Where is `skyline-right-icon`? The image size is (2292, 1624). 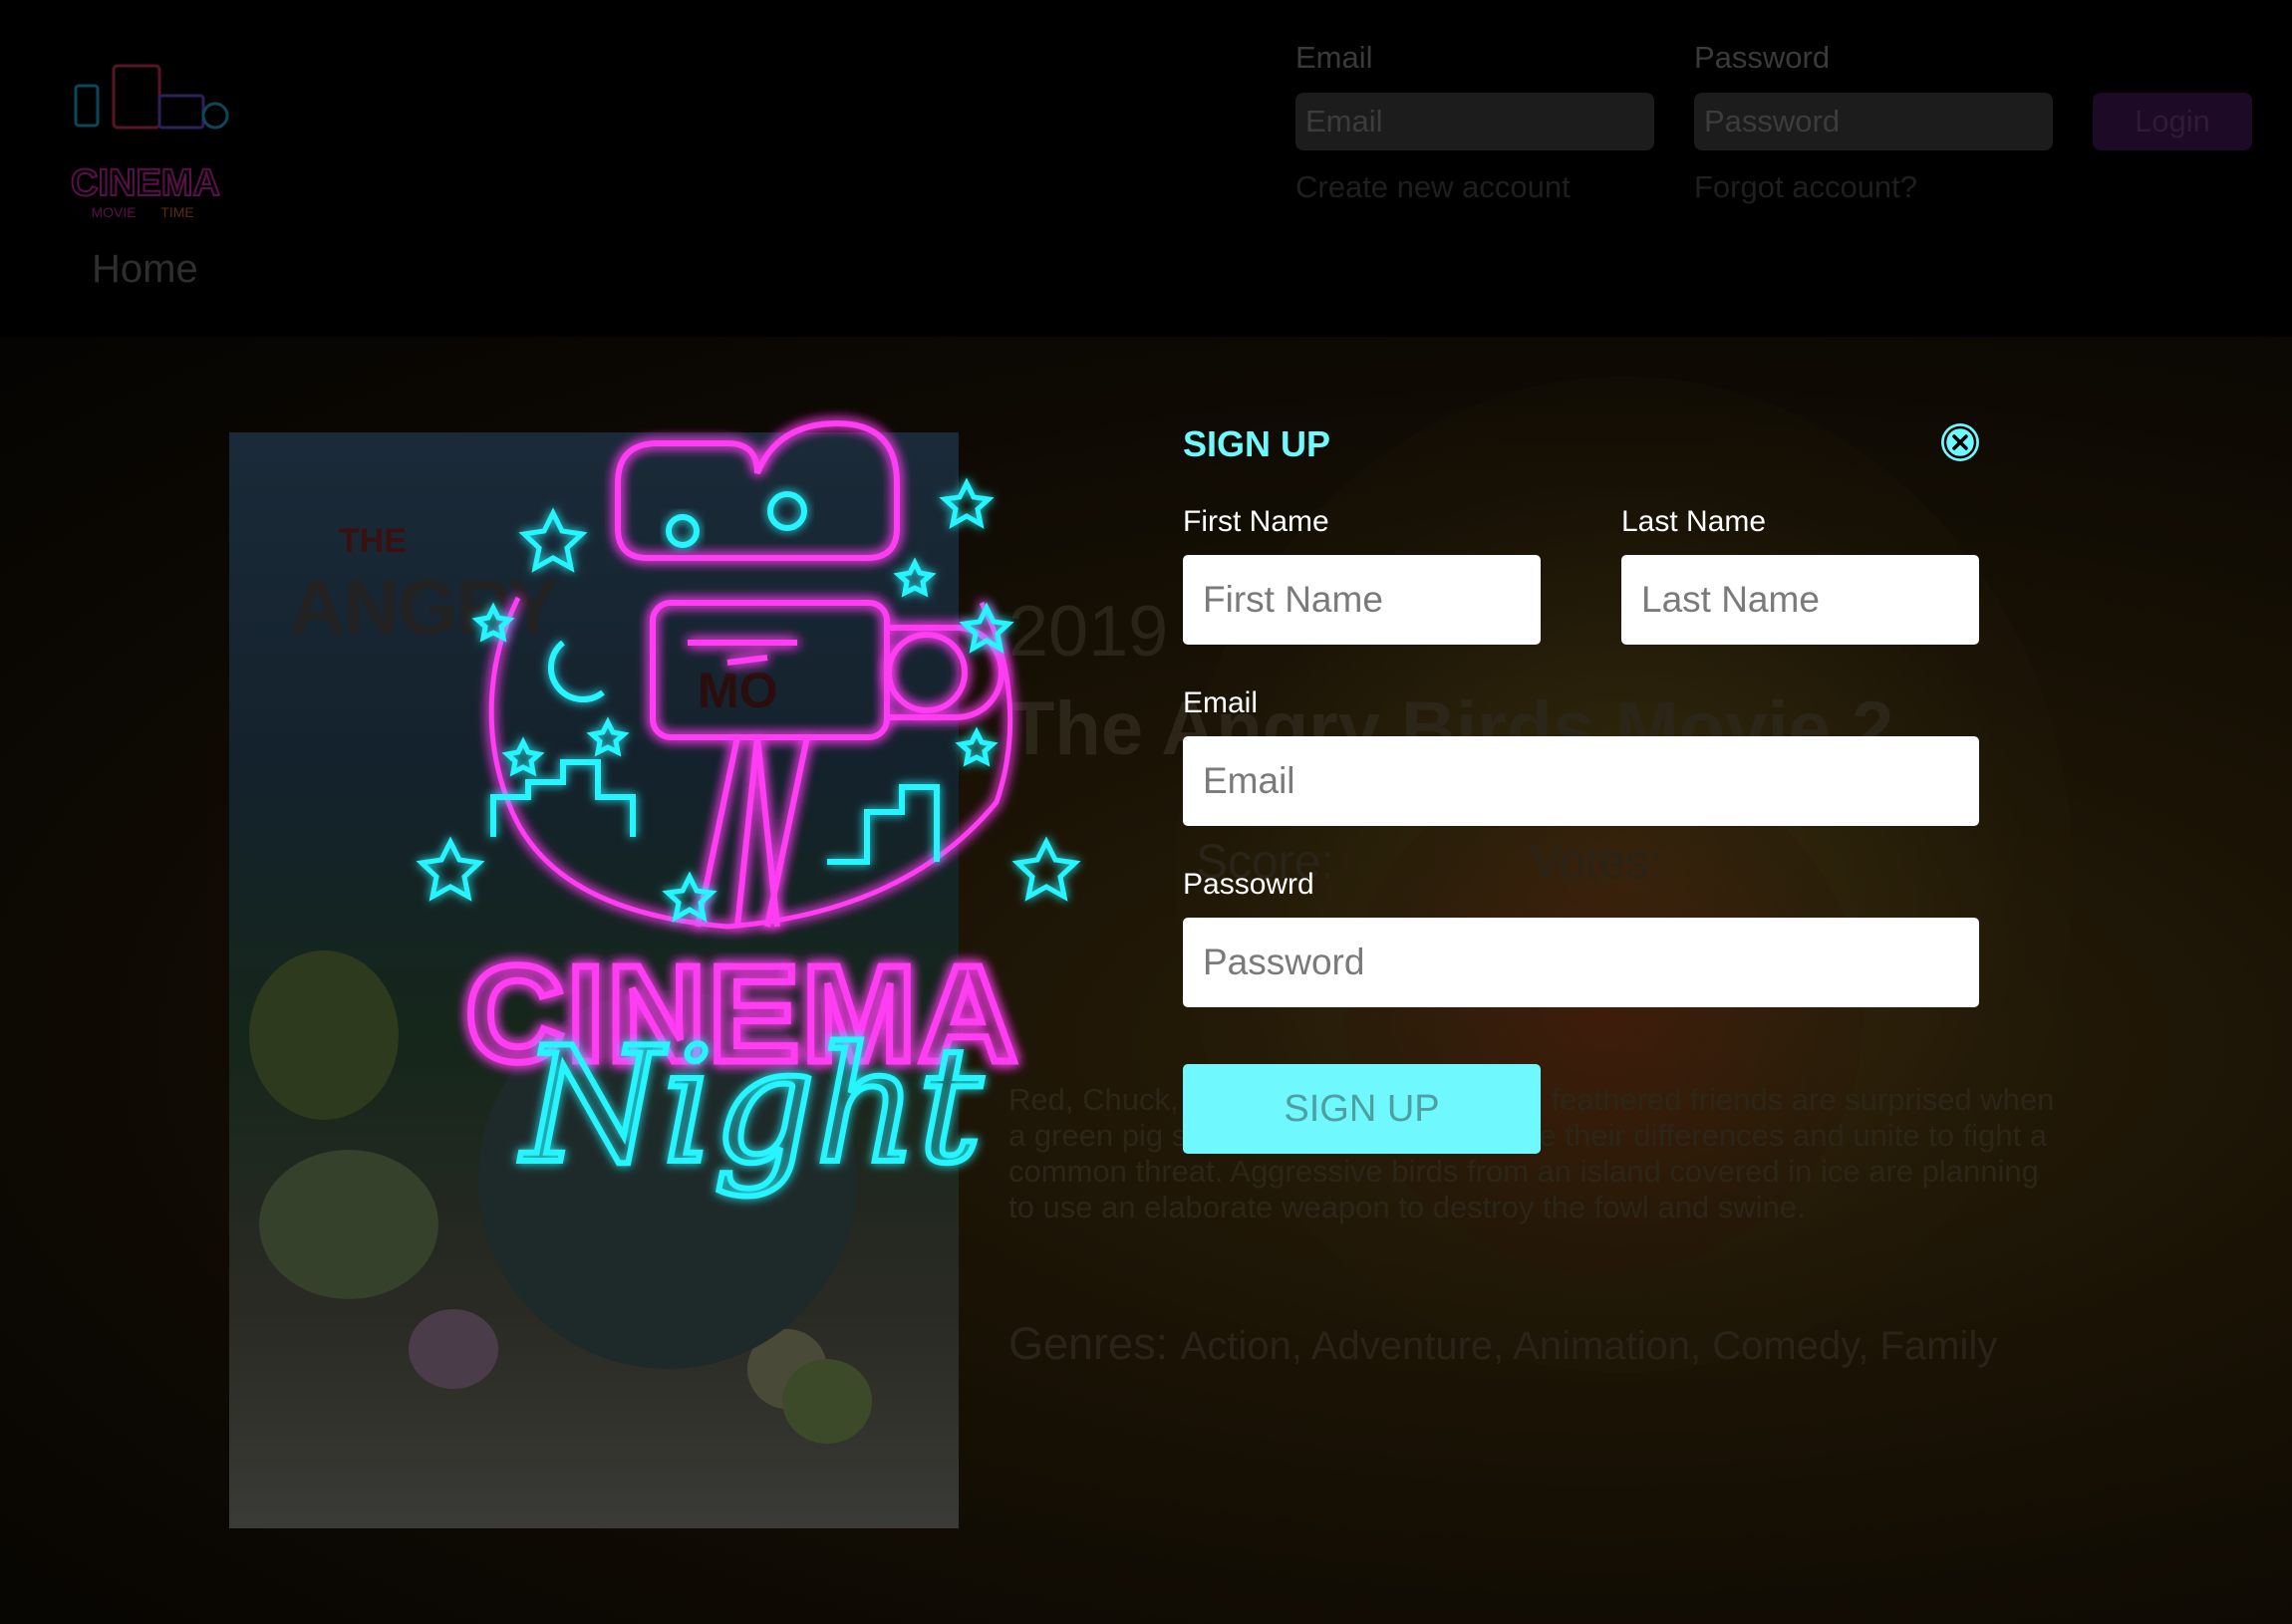
skyline-right-icon is located at coordinates (883, 825).